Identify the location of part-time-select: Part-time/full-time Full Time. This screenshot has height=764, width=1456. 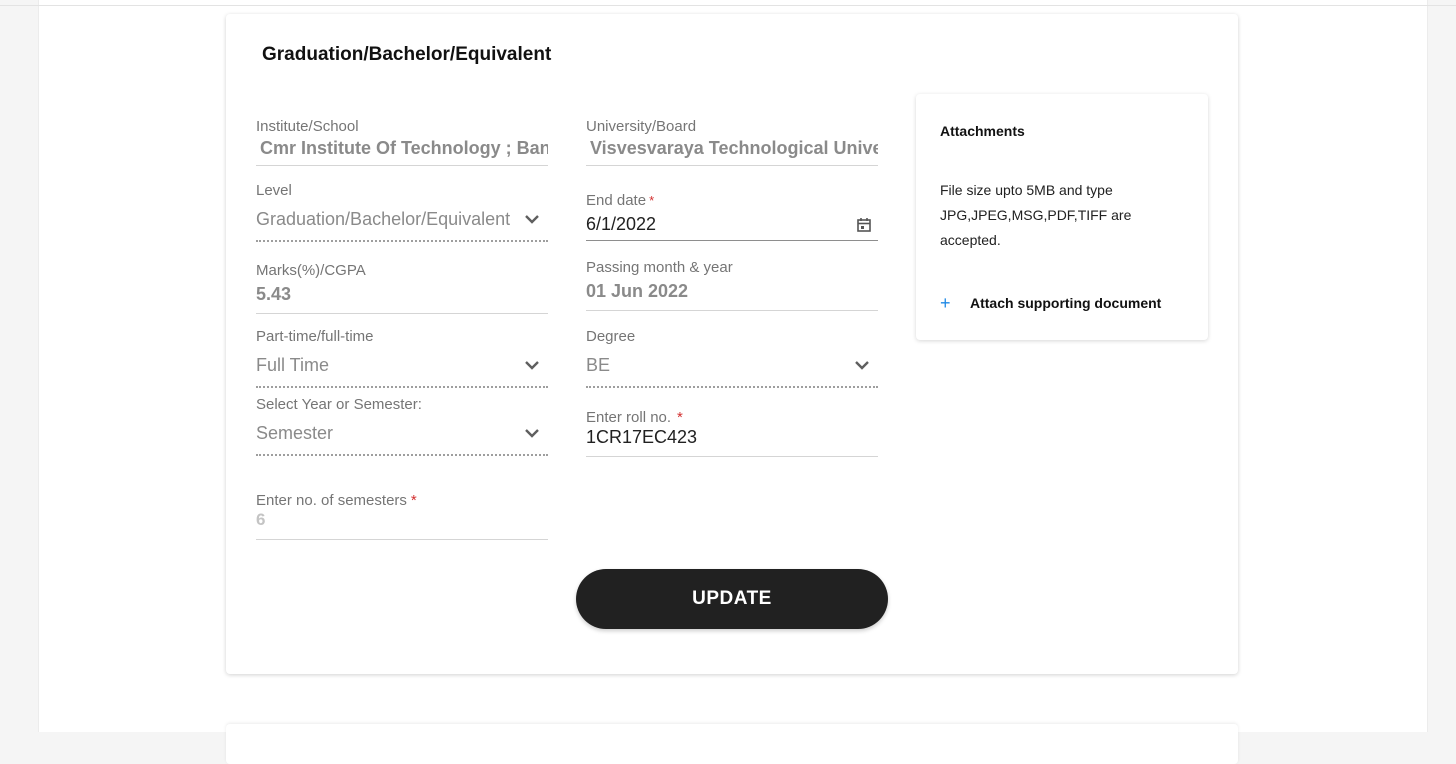
(402, 358).